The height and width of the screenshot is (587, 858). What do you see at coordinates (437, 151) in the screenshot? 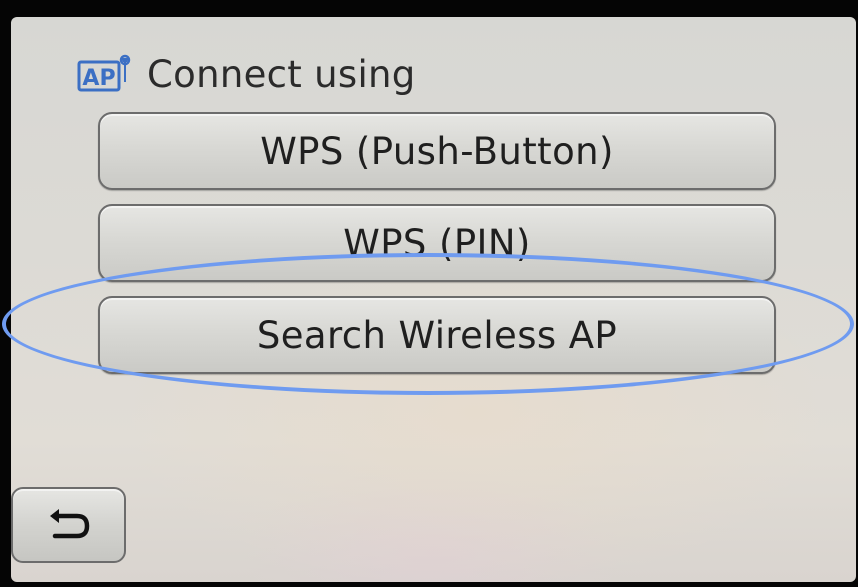
I see `wps-push-button-option: WPS (Push-Button)` at bounding box center [437, 151].